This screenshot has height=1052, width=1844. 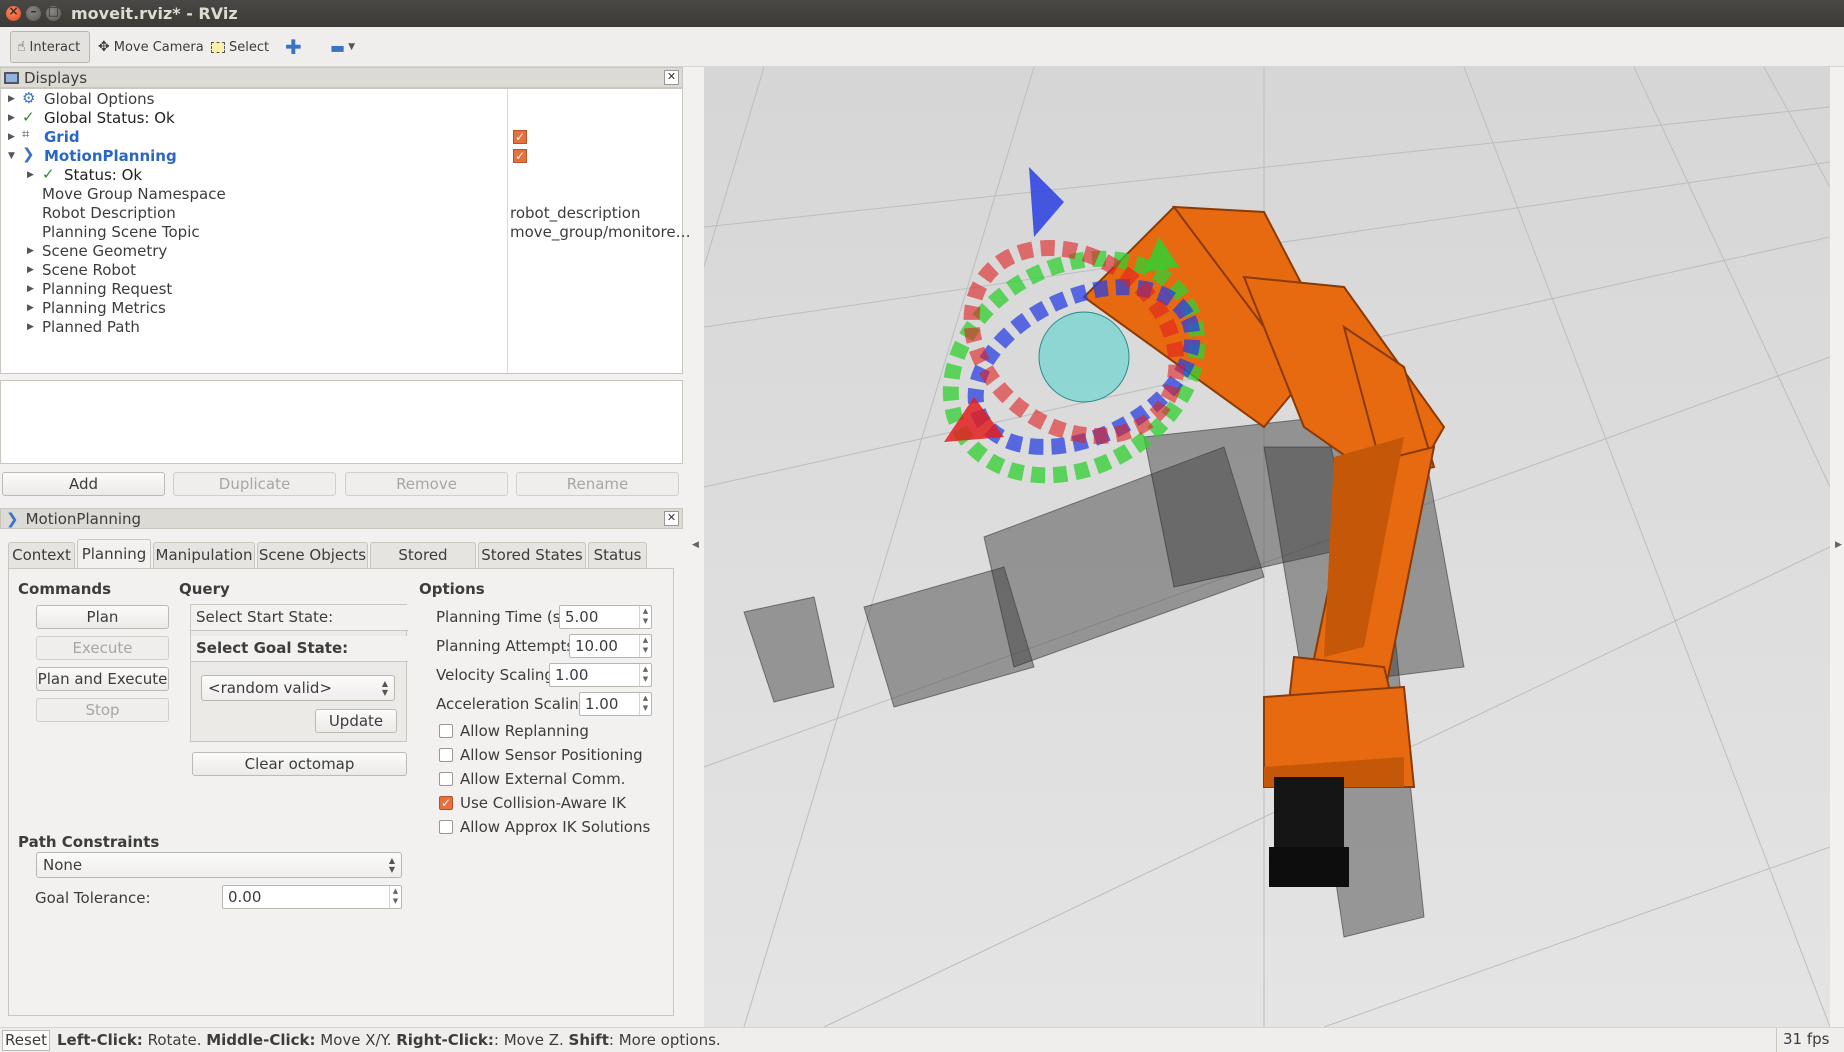 I want to click on end-effector, so click(x=1084, y=357).